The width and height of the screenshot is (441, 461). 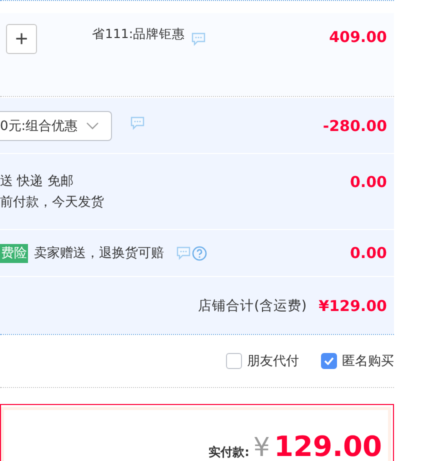 I want to click on payment-amount: 129.00, so click(x=328, y=446).